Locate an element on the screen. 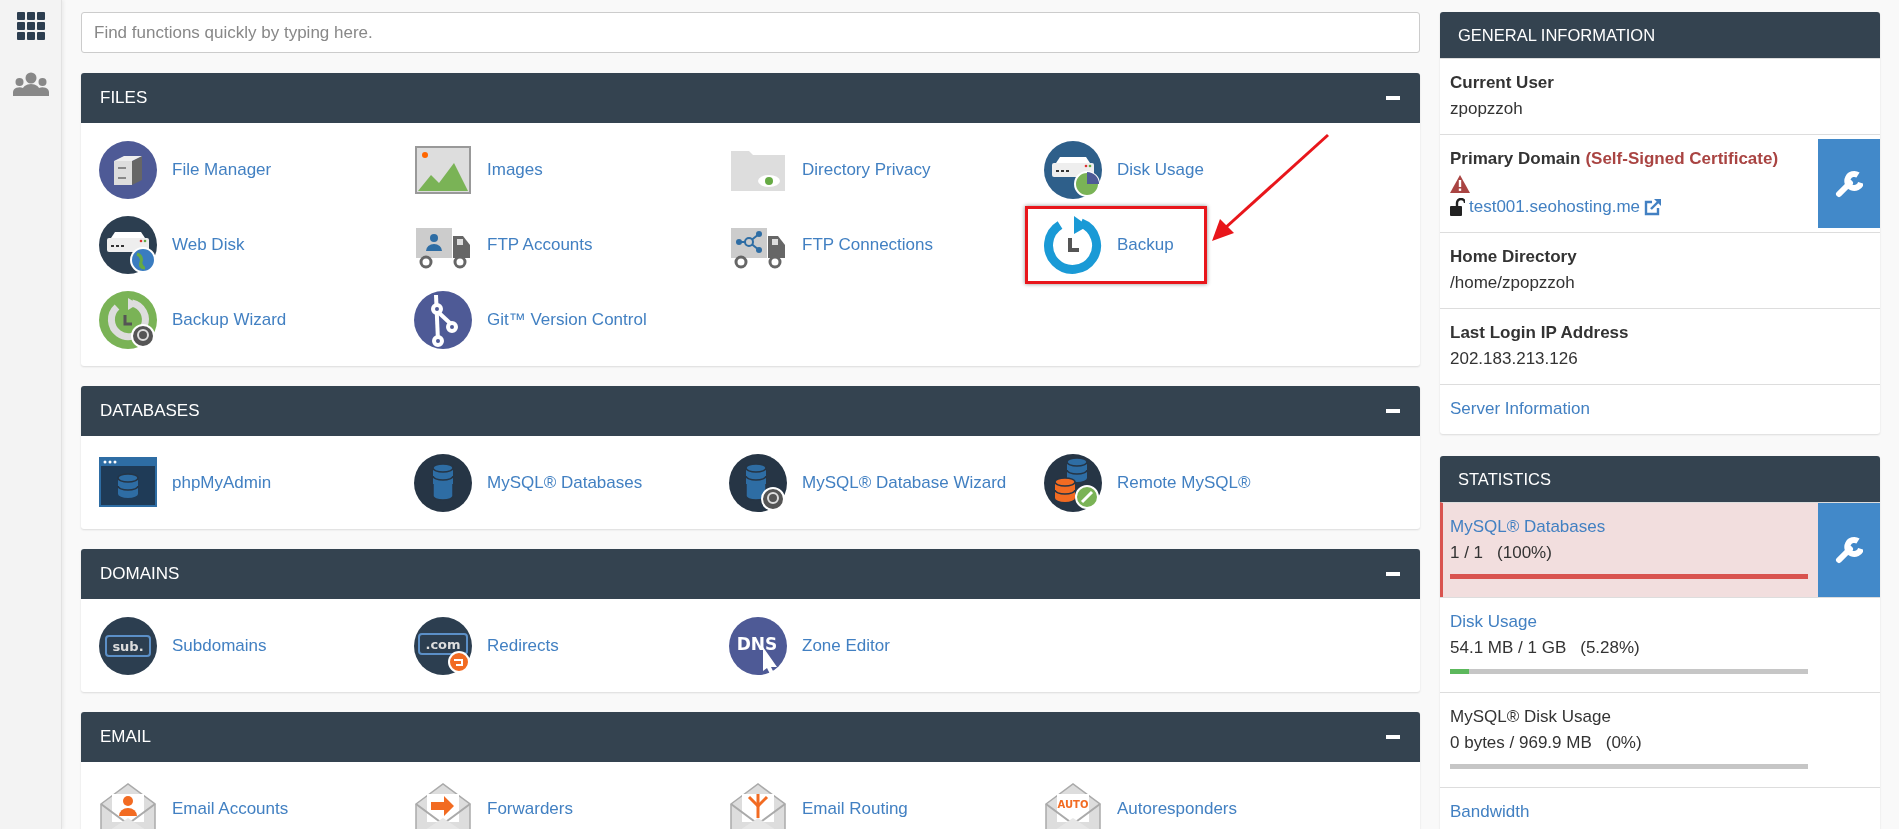  tool-link: MySQL® Databases is located at coordinates (565, 482).